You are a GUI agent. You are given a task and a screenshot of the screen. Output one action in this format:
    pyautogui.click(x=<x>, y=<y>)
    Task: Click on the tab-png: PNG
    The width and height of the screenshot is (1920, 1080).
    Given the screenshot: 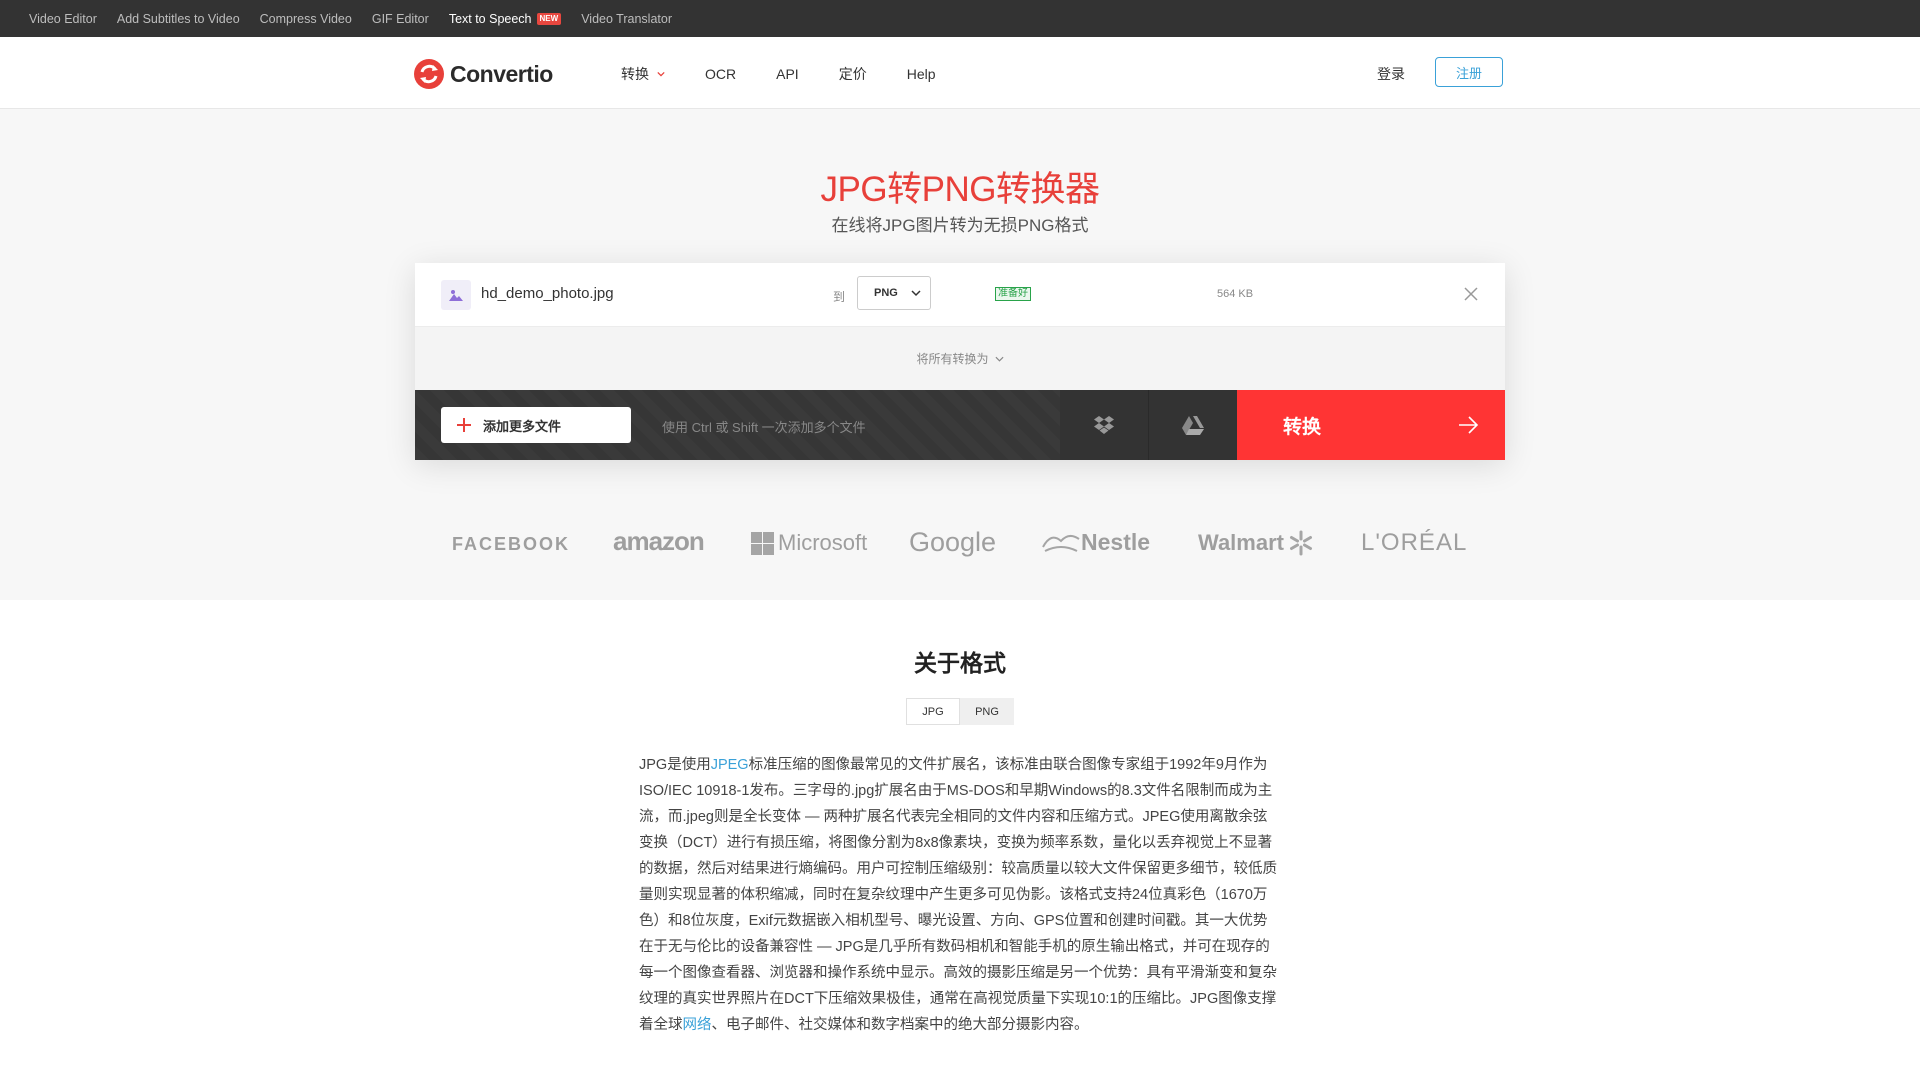 What is the action you would take?
    pyautogui.click(x=987, y=711)
    